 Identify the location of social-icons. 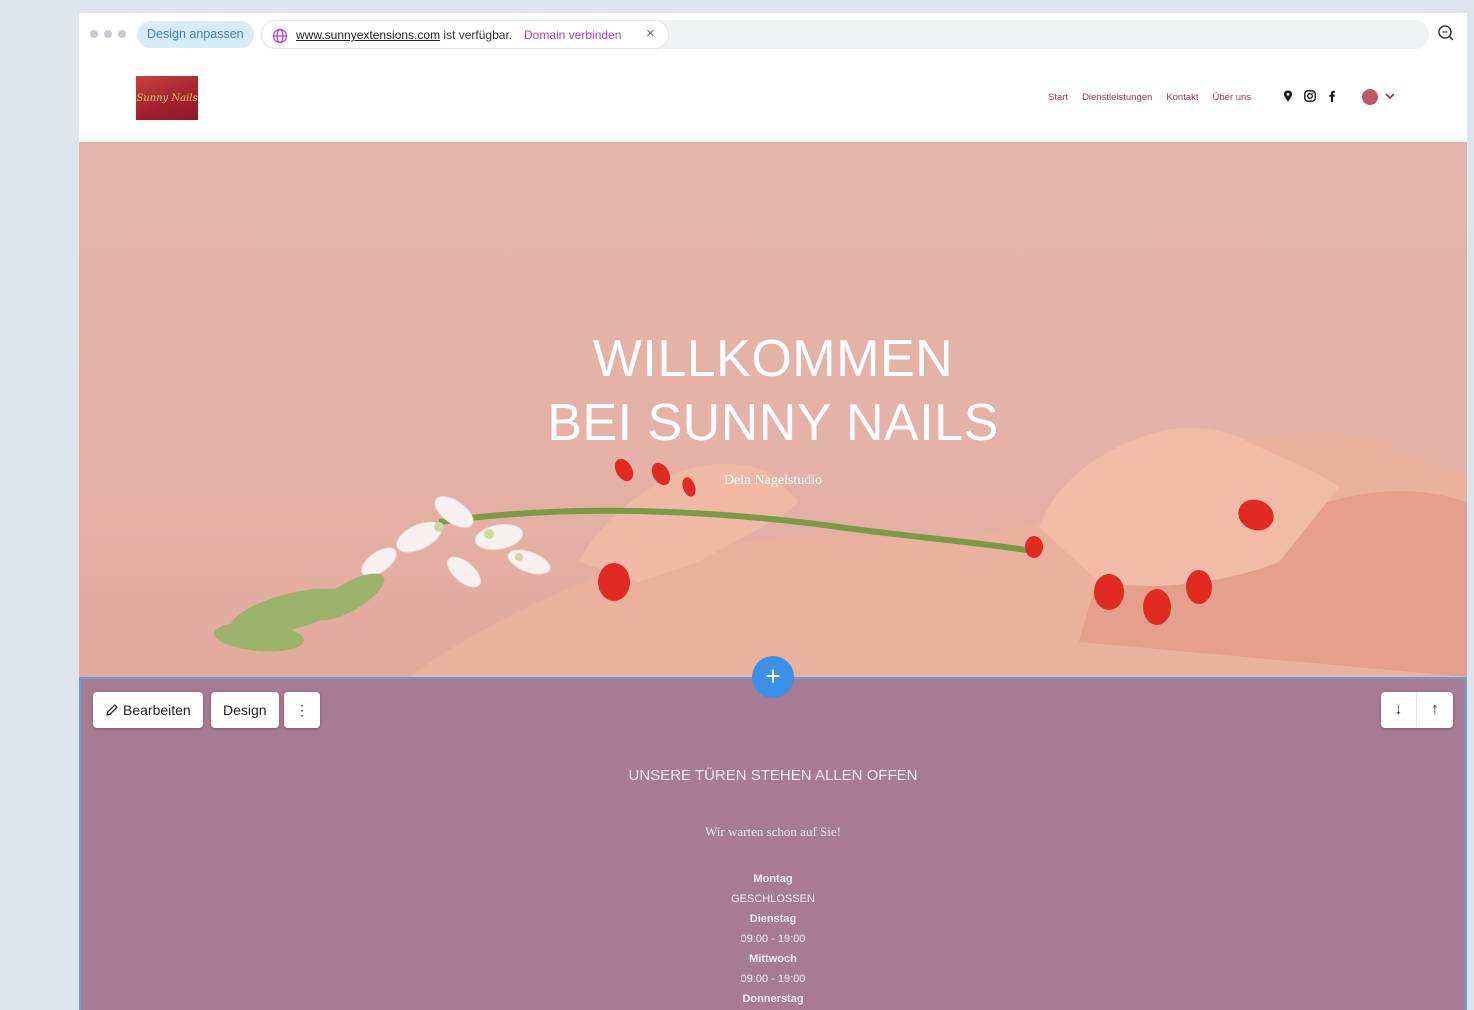
(1310, 96).